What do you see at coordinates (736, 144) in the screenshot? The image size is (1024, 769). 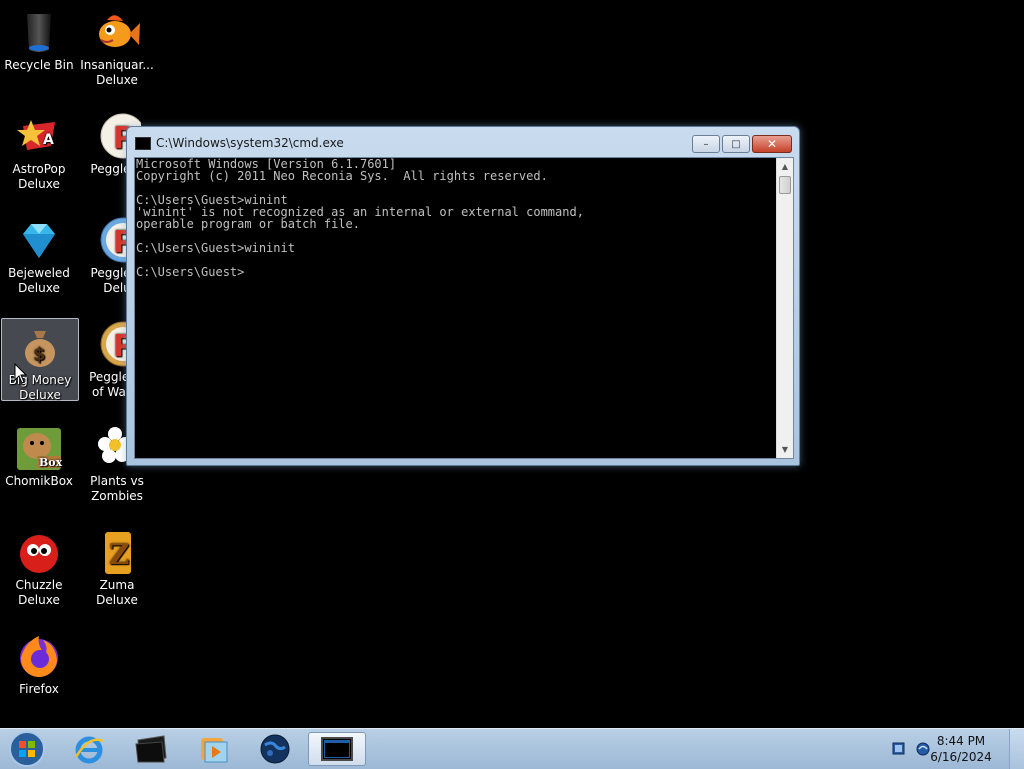 I see `maximize-button: □` at bounding box center [736, 144].